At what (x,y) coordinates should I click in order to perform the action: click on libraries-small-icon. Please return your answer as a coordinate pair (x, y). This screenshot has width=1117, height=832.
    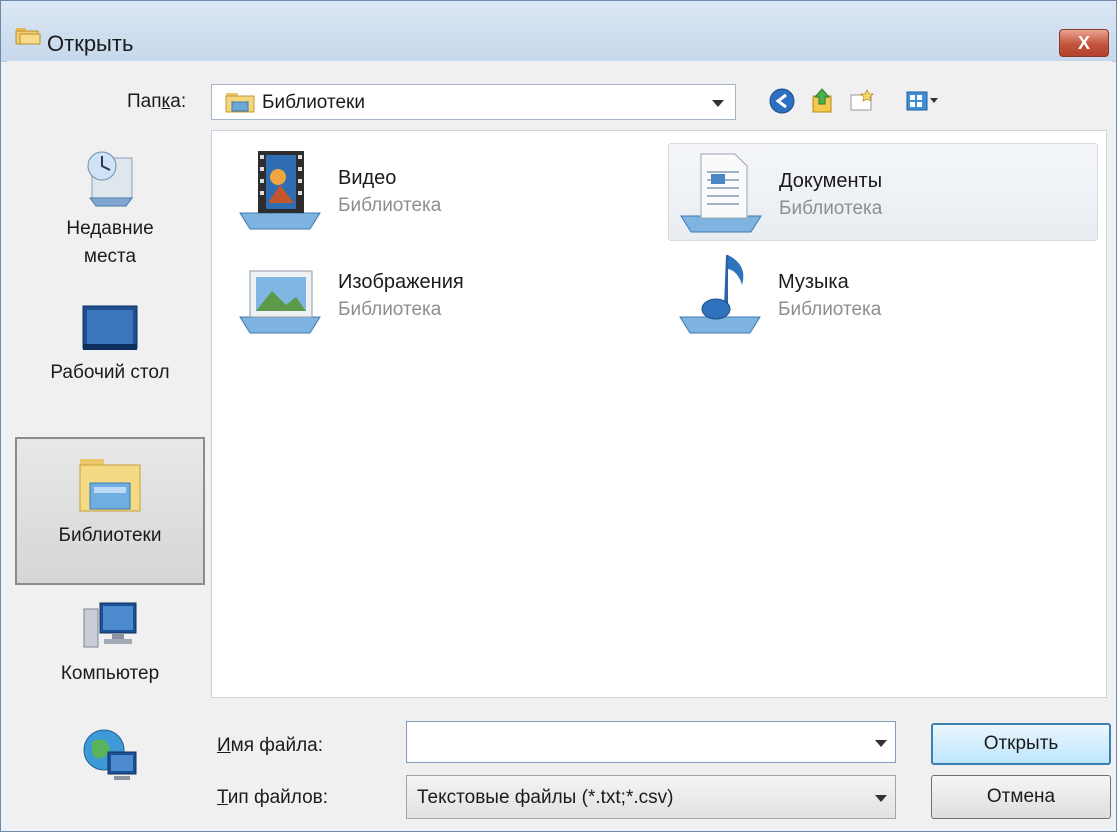
    Looking at the image, I should click on (240, 103).